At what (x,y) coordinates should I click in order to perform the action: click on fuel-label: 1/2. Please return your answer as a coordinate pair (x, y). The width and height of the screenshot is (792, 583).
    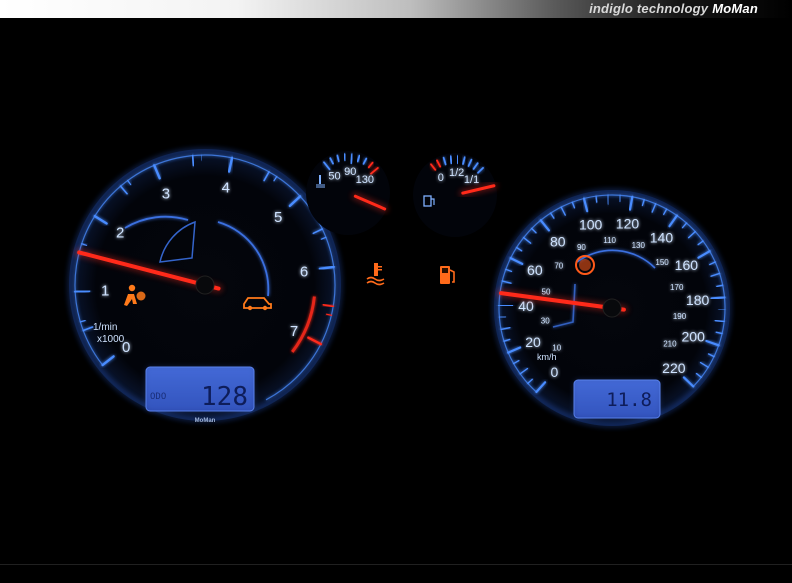
    Looking at the image, I should click on (456, 173).